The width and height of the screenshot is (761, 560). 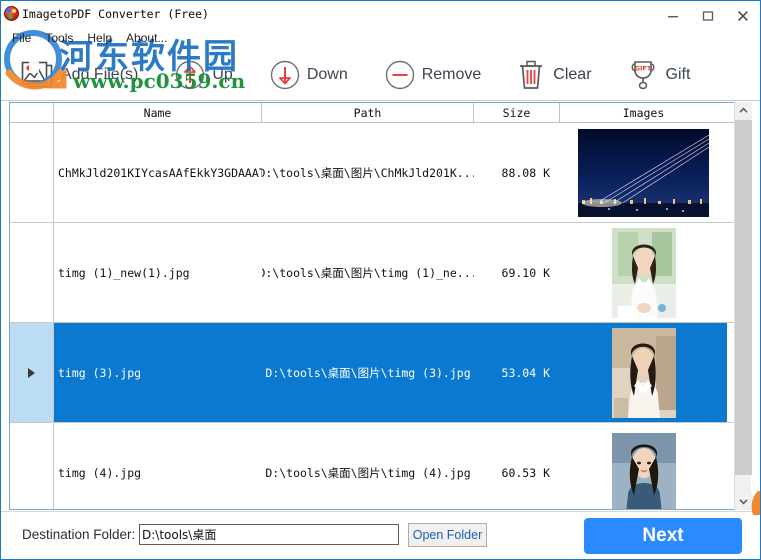 I want to click on cell-path: D:\tools\桌面\图片\timg (4).jpg, so click(x=368, y=472).